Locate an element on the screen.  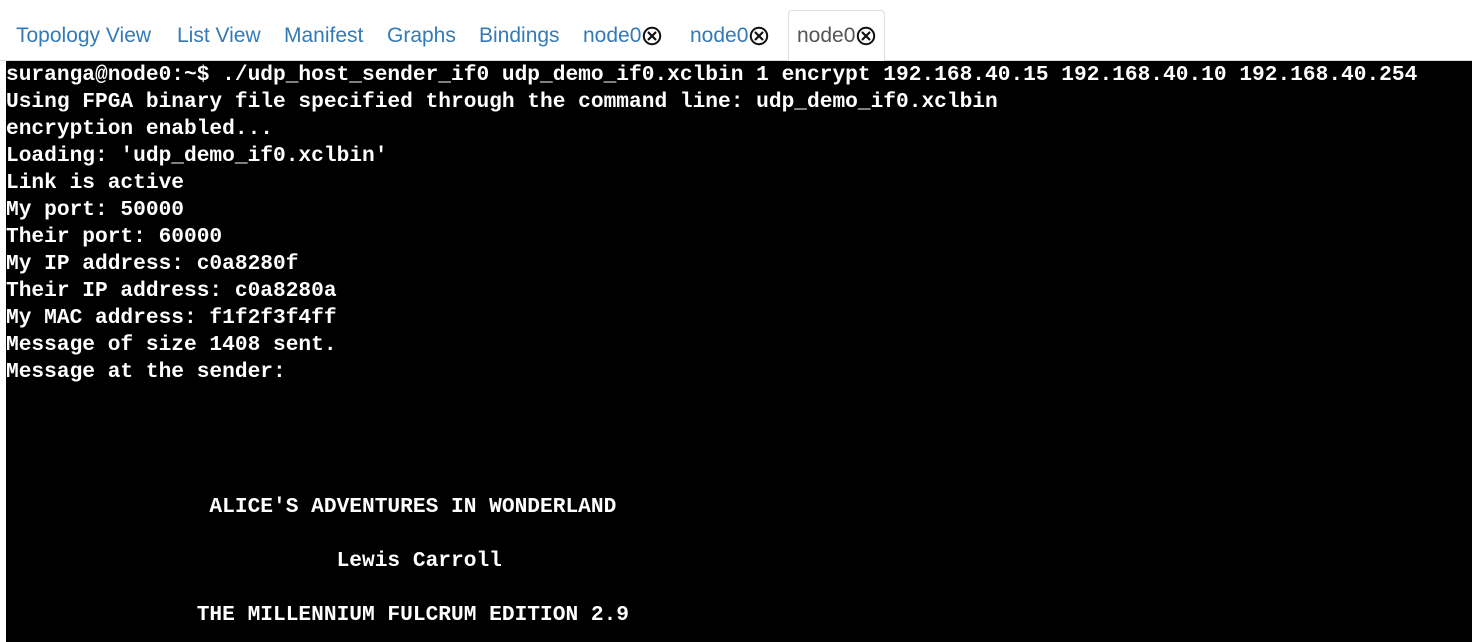
terminal-line: ALICE'S ADVENTURES IN WONDERLAND is located at coordinates (311, 507).